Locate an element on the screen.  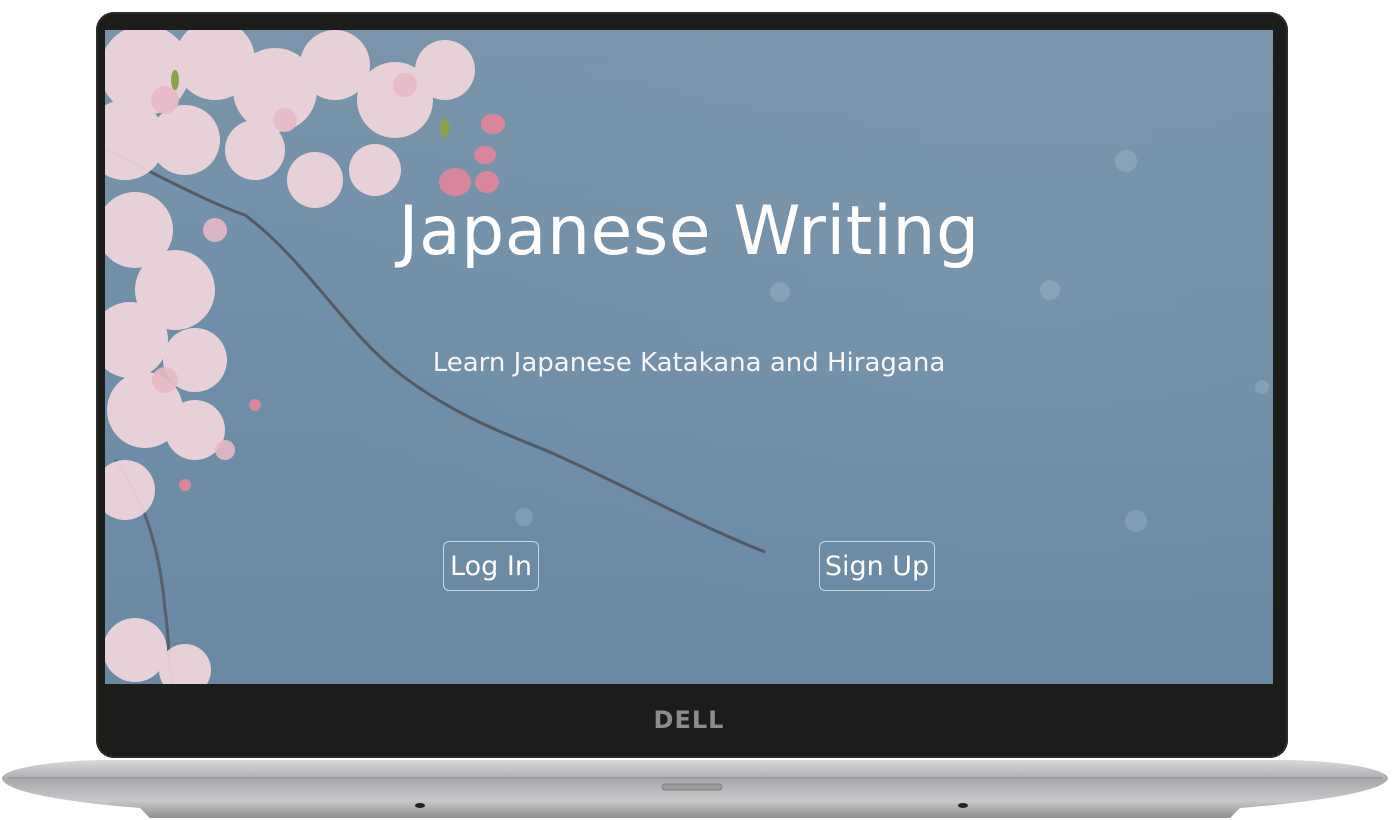
laptop-base is located at coordinates (695, 789).